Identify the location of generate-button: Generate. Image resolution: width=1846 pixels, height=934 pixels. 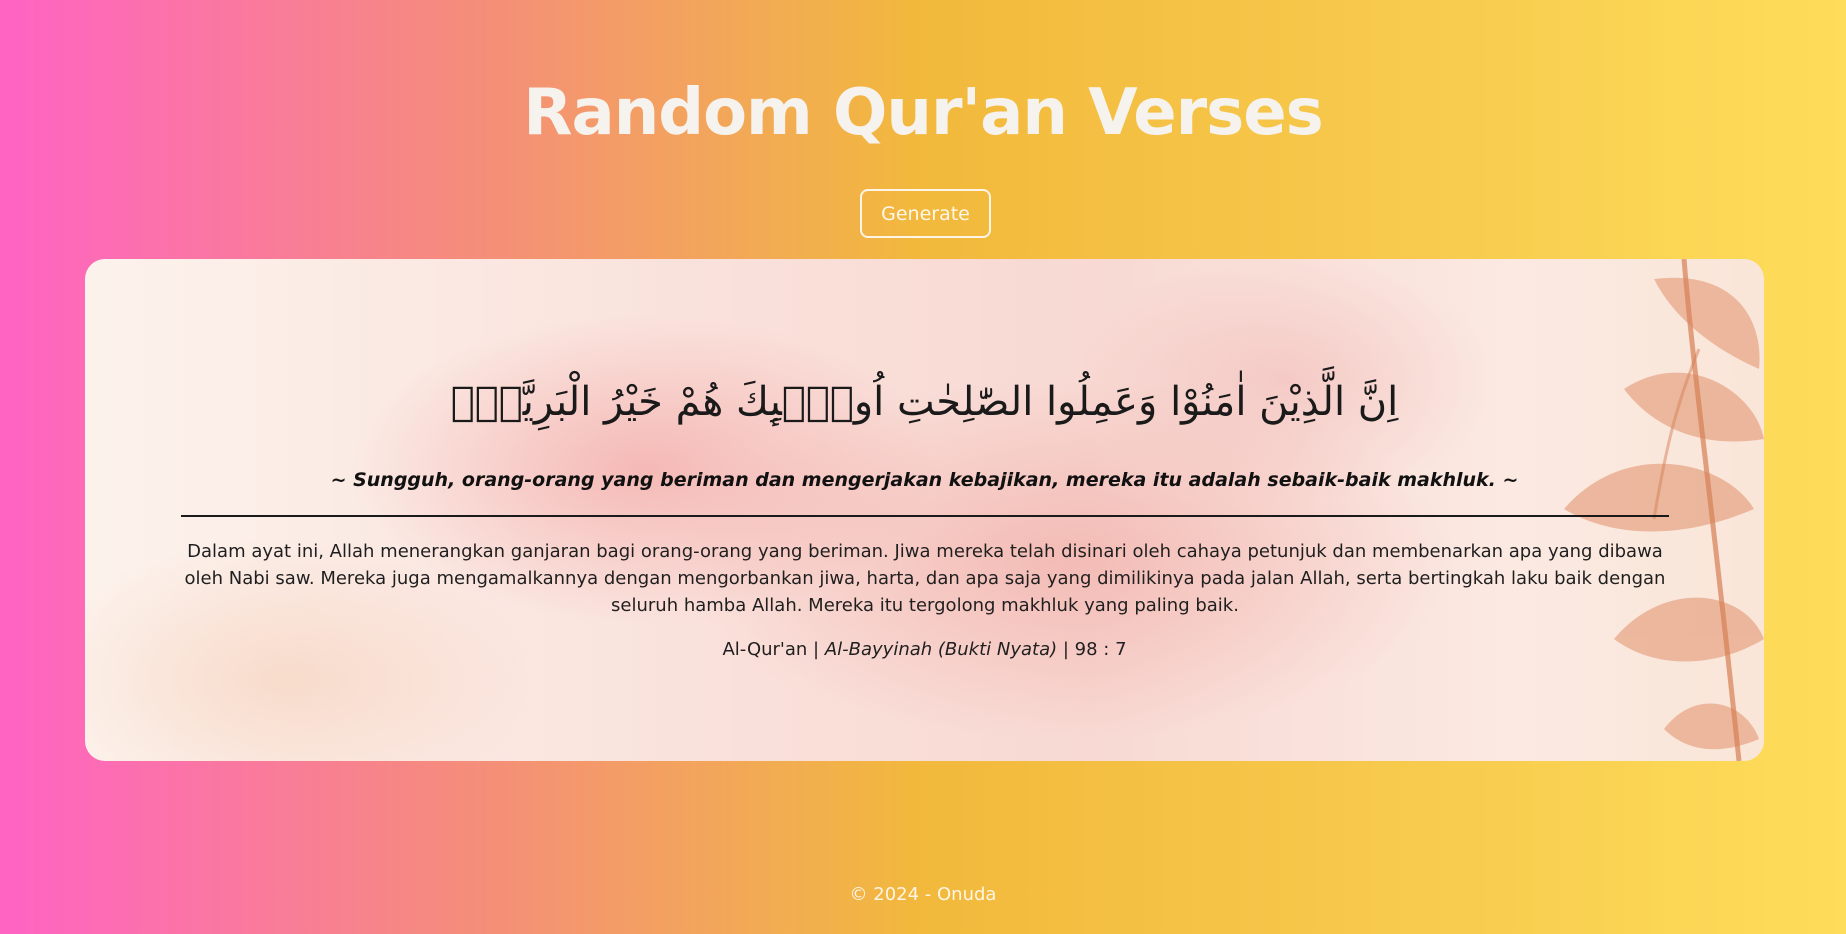
(925, 213).